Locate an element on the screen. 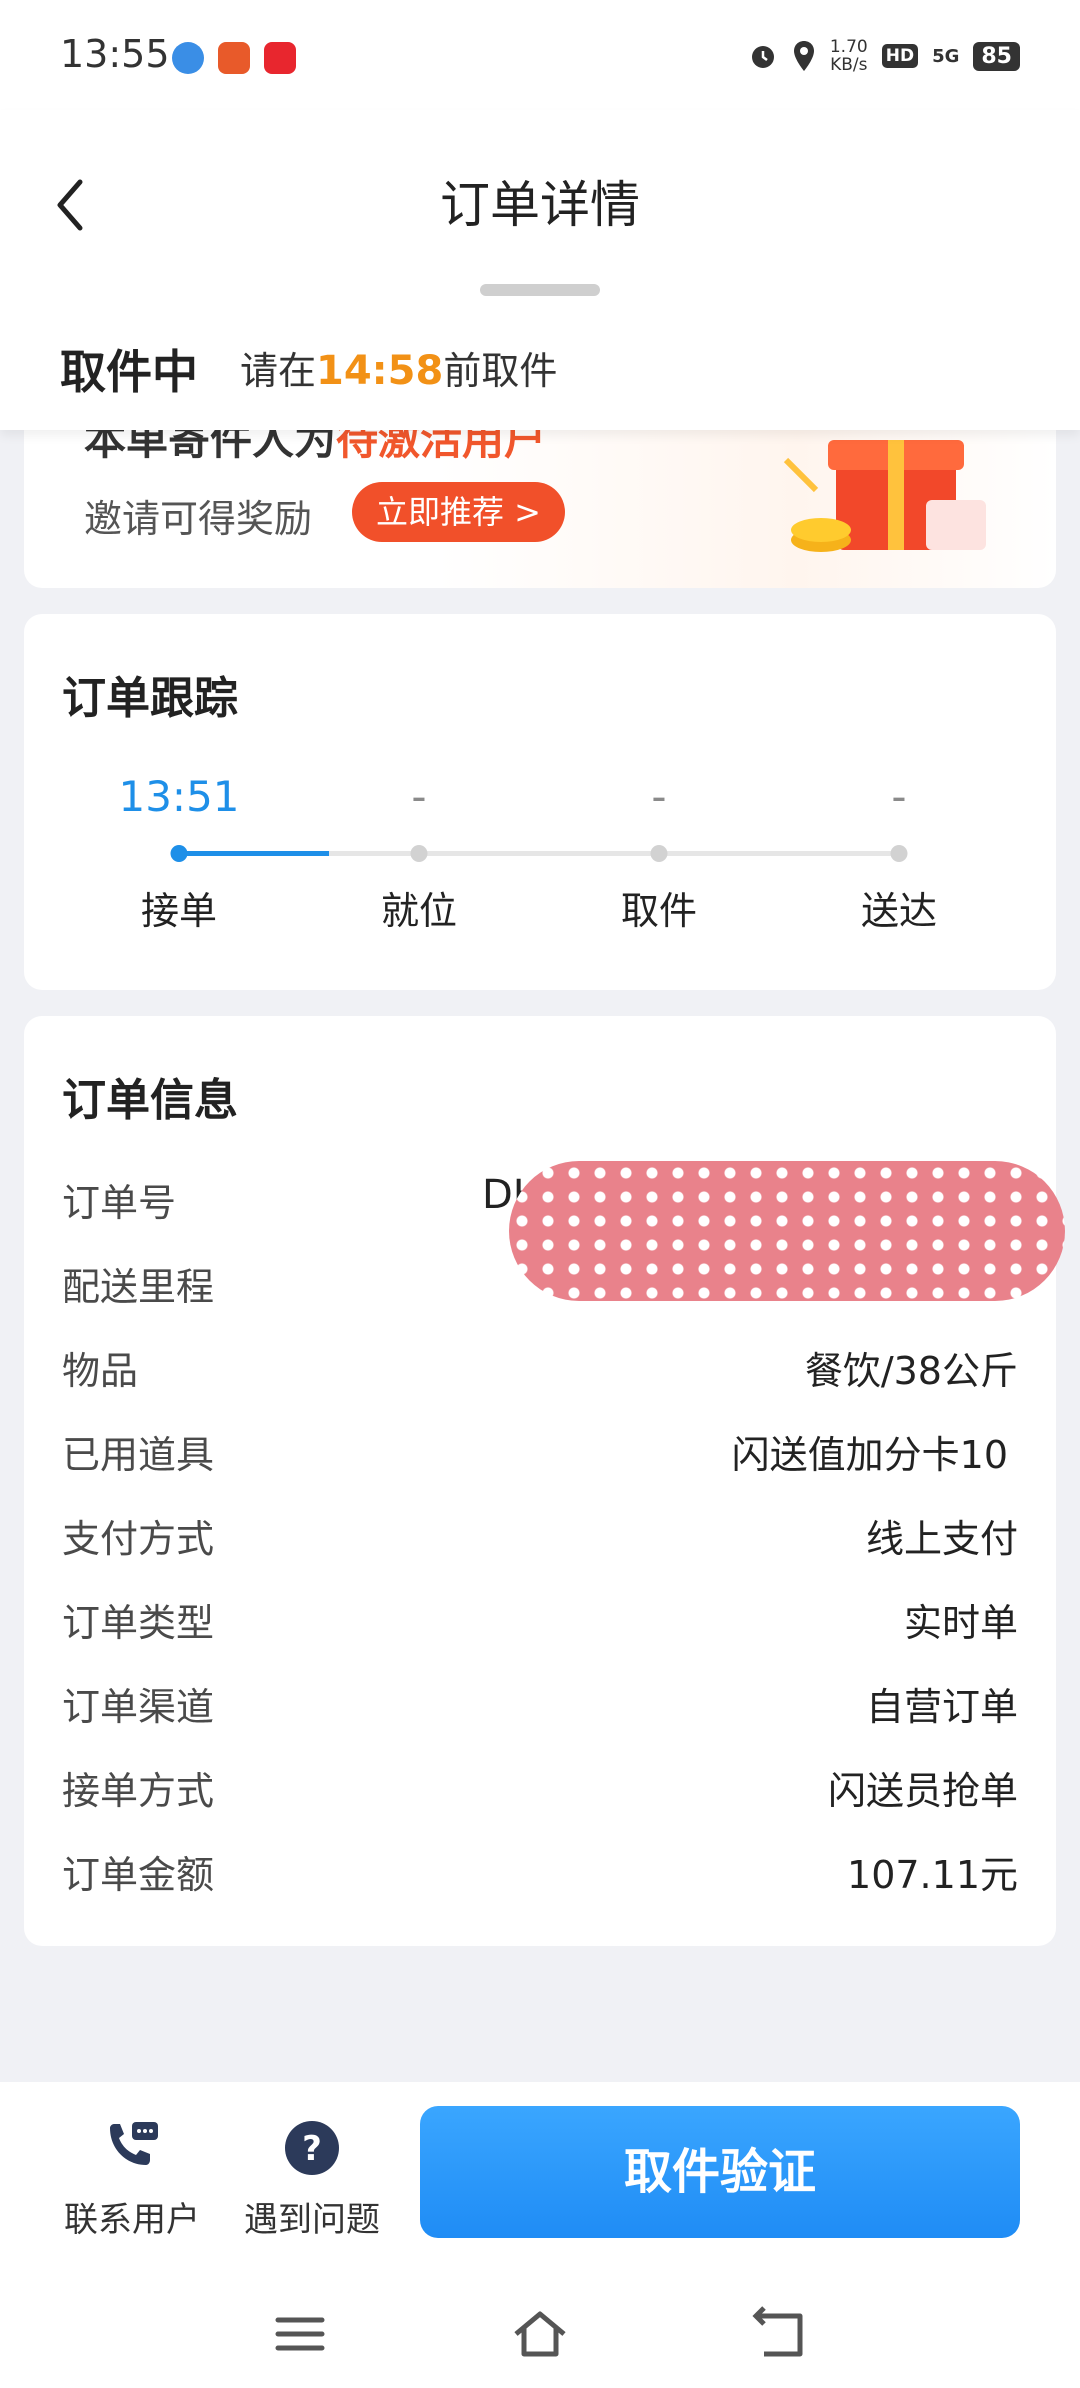 This screenshot has width=1080, height=2388. pickup-status: 取件中 is located at coordinates (129, 372).